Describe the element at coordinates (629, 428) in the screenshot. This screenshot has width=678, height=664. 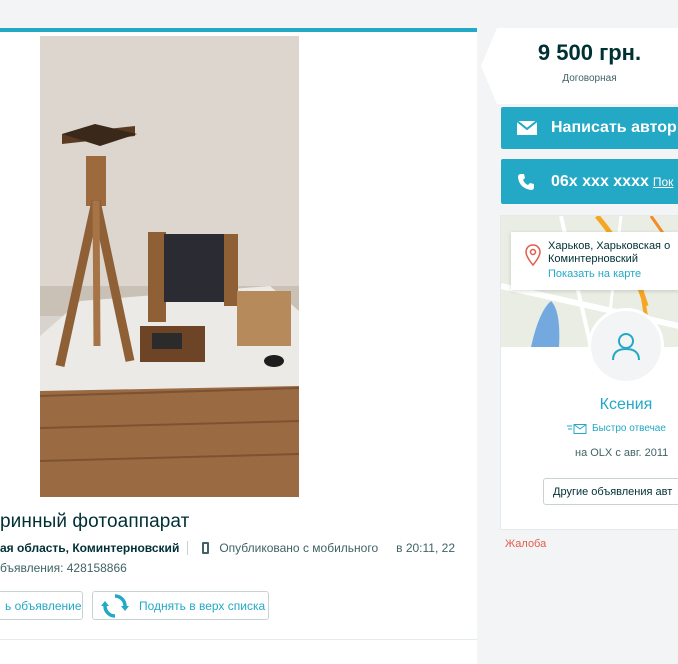
I see `fast-reply-label: Быстро отвечае` at that location.